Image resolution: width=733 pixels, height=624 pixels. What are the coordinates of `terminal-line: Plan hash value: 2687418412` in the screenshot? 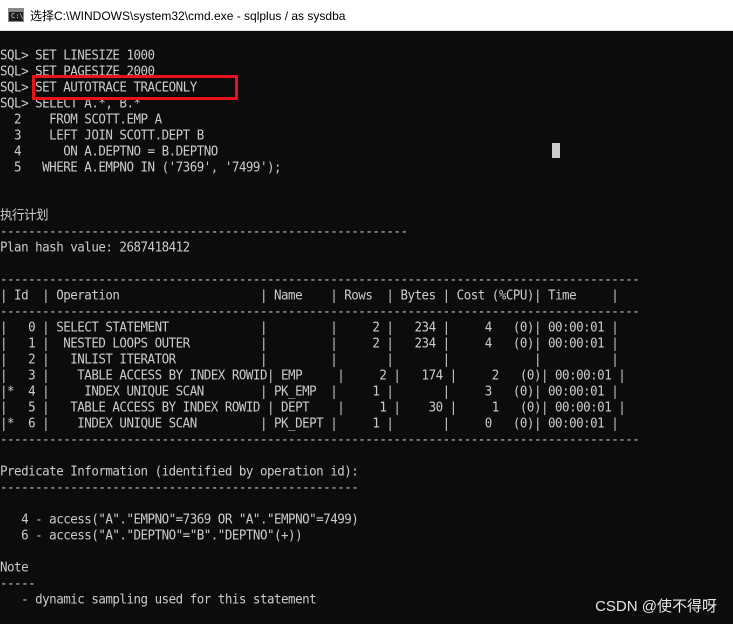 It's located at (95, 247).